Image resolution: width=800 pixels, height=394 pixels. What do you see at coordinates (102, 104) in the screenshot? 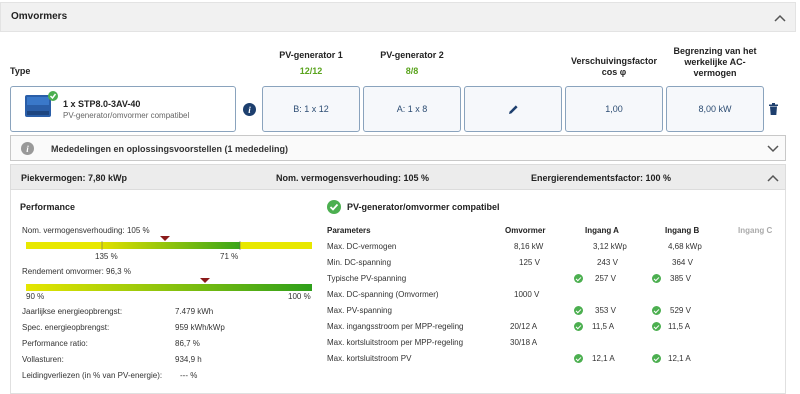
I see `inverter-name: 1 x STP8.0-3AV-40` at bounding box center [102, 104].